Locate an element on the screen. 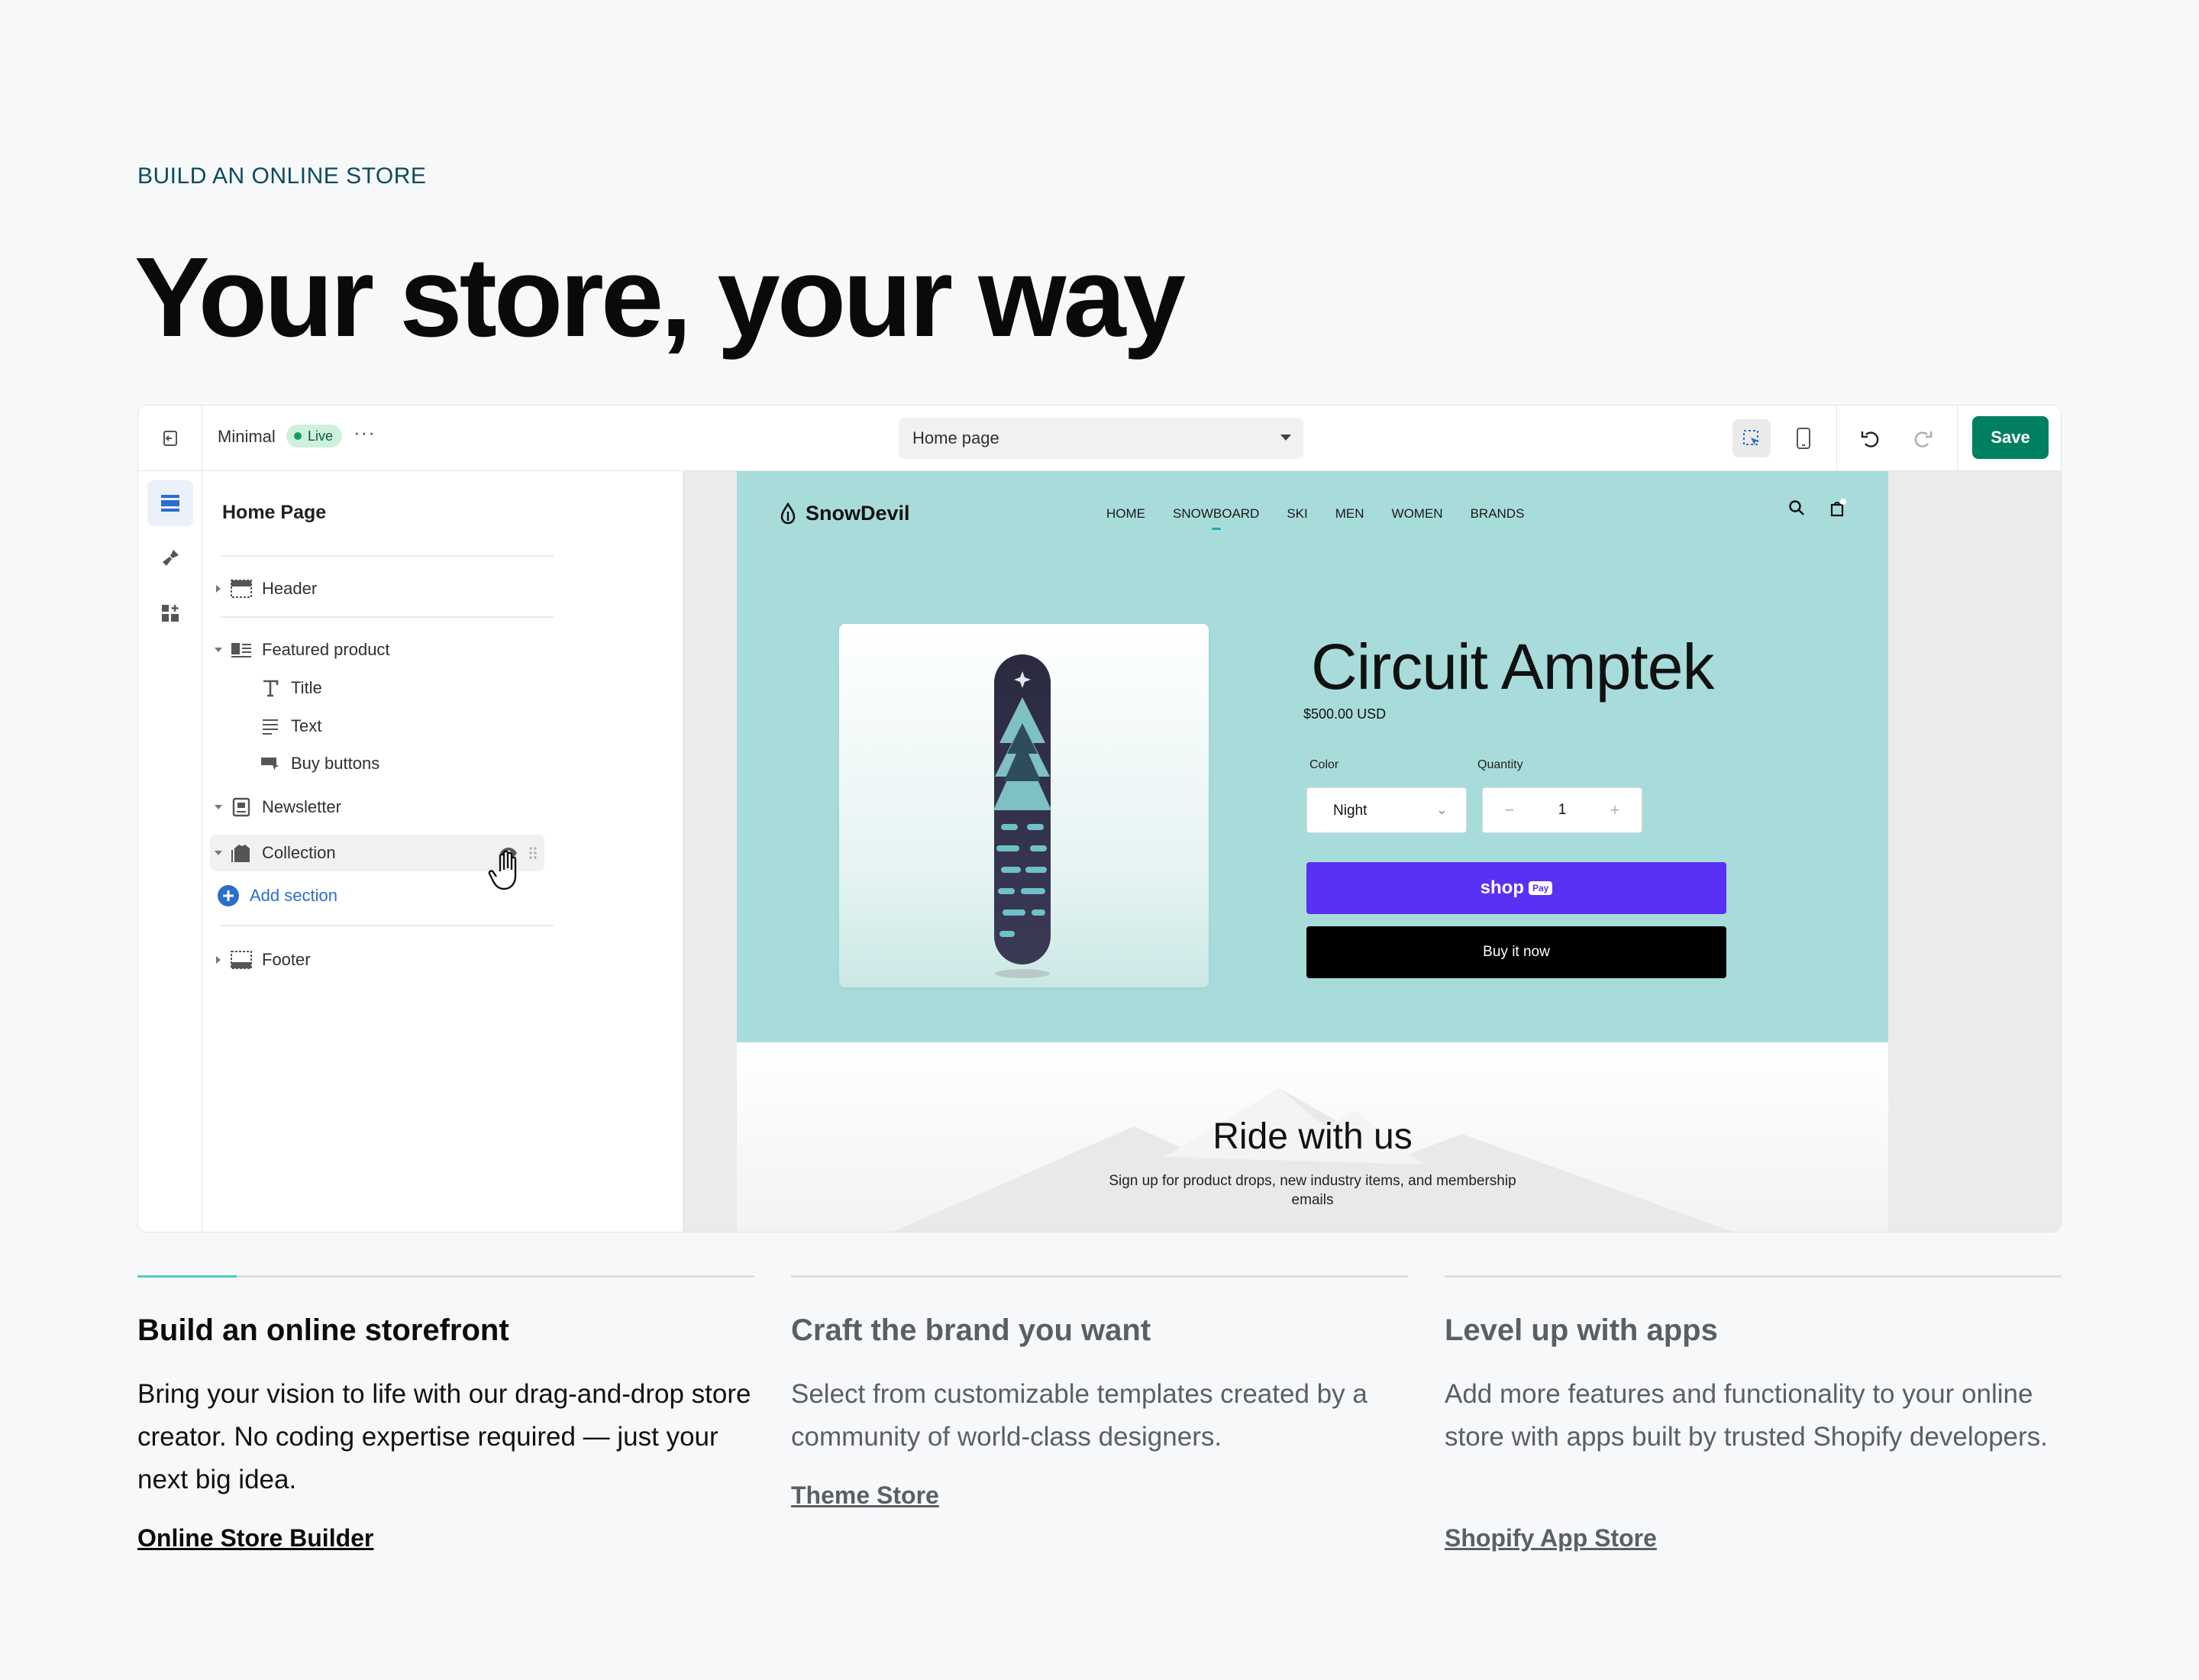 The width and height of the screenshot is (2199, 1680). footer-section-icon is located at coordinates (242, 960).